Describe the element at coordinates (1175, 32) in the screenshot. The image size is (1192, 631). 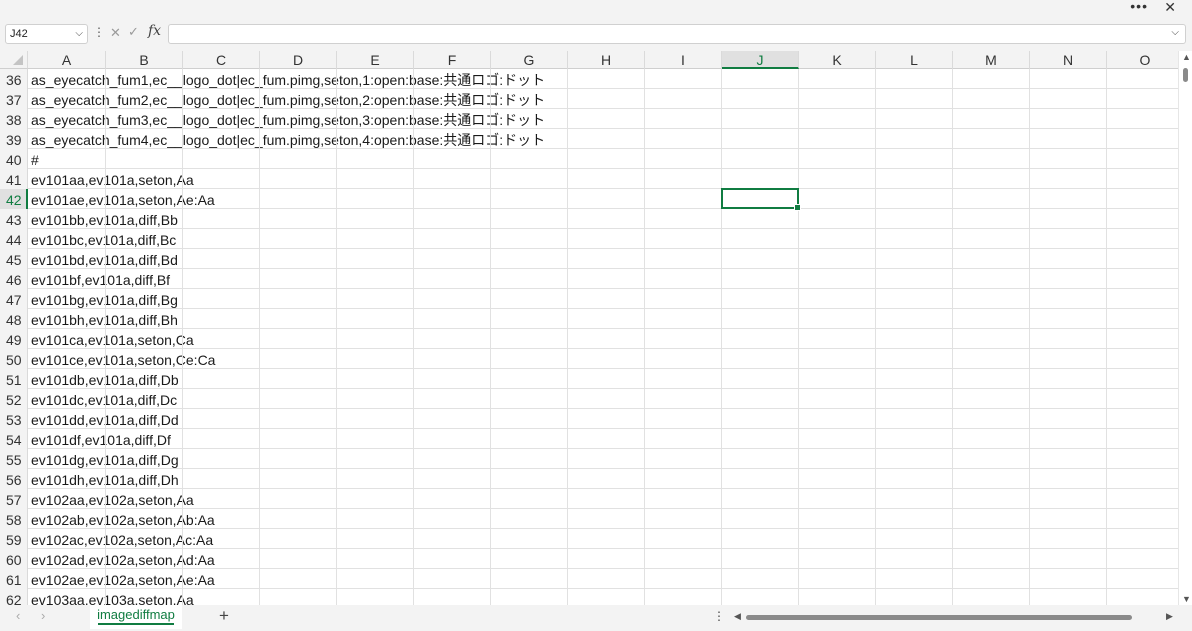
I see `expand-formula-icon: ⌵` at that location.